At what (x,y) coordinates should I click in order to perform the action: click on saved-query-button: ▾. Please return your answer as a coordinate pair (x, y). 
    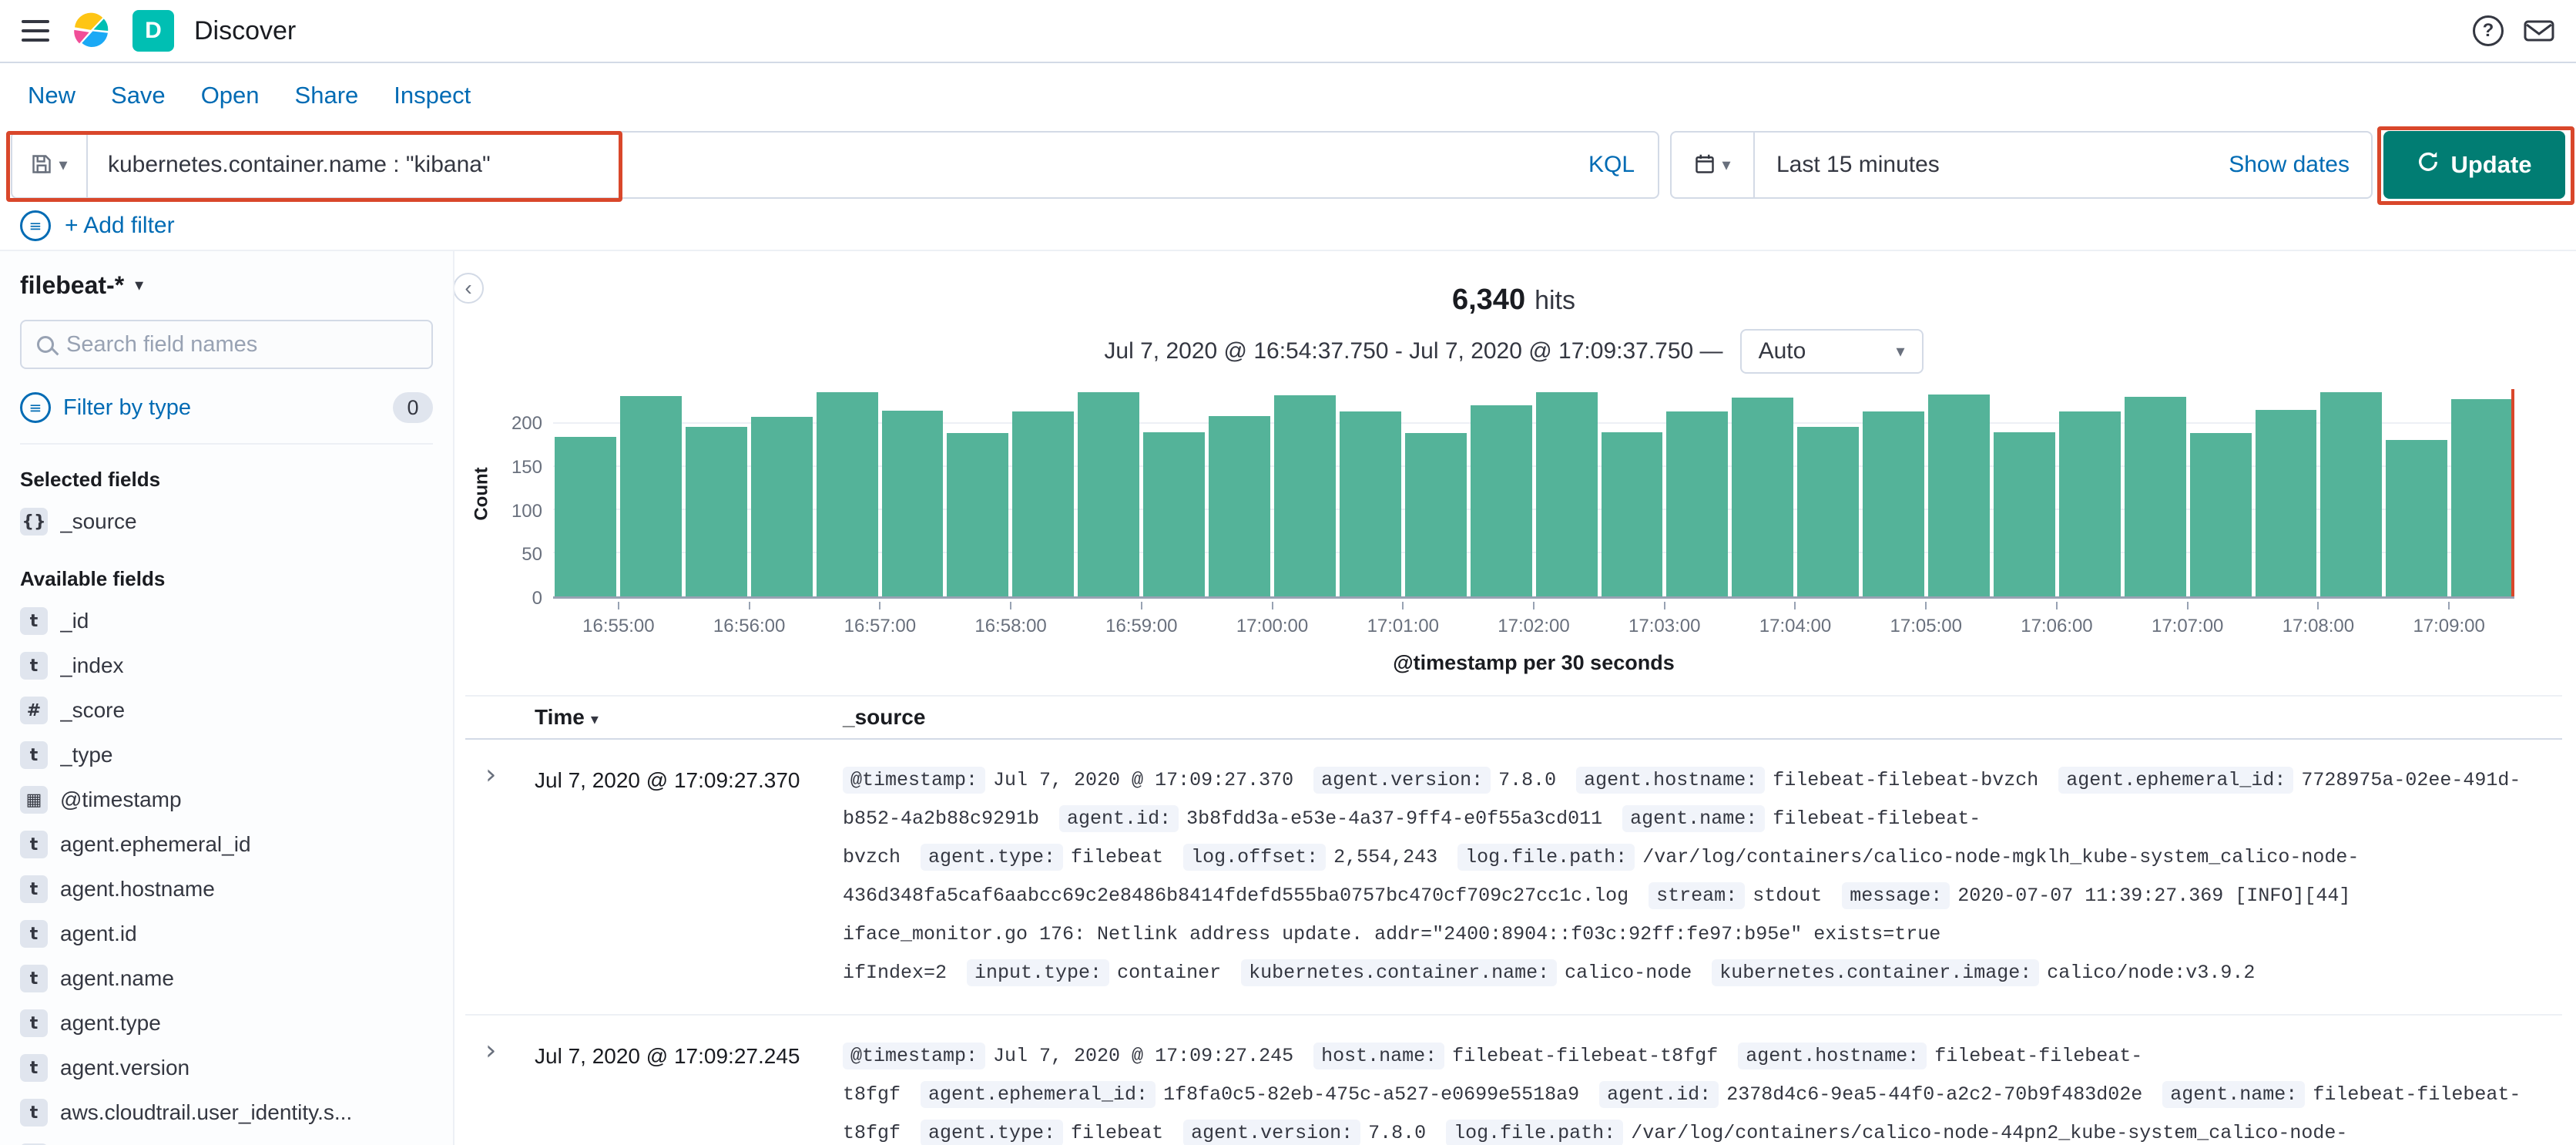
    Looking at the image, I should click on (50, 165).